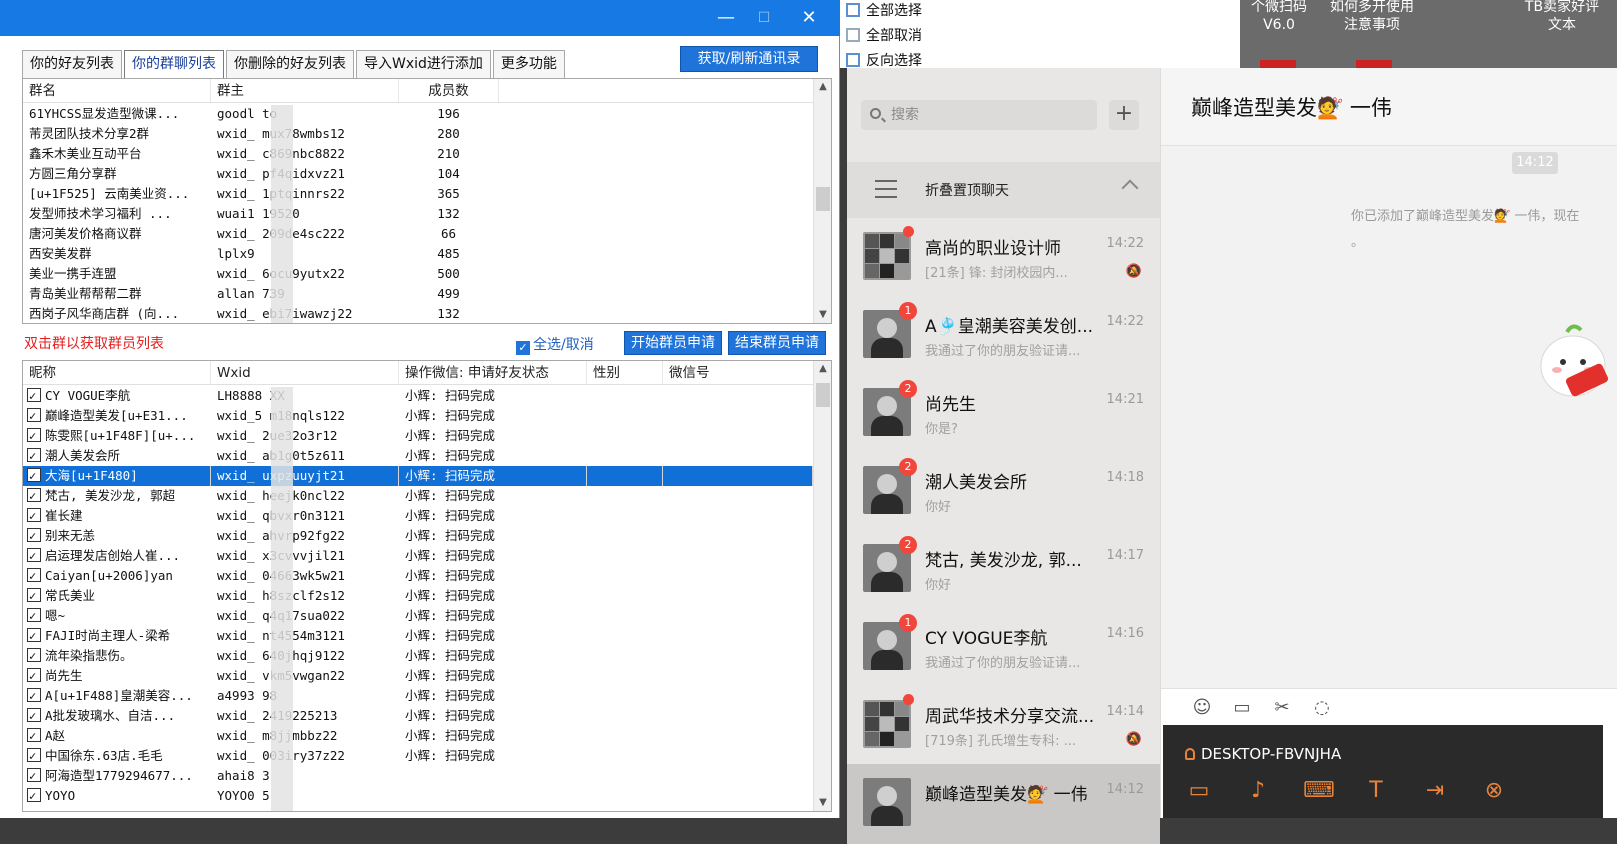 This screenshot has width=1617, height=844. What do you see at coordinates (1003, 804) in the screenshot?
I see `chat-list-item: 巅峰造型美发💇 一伟 14:12` at bounding box center [1003, 804].